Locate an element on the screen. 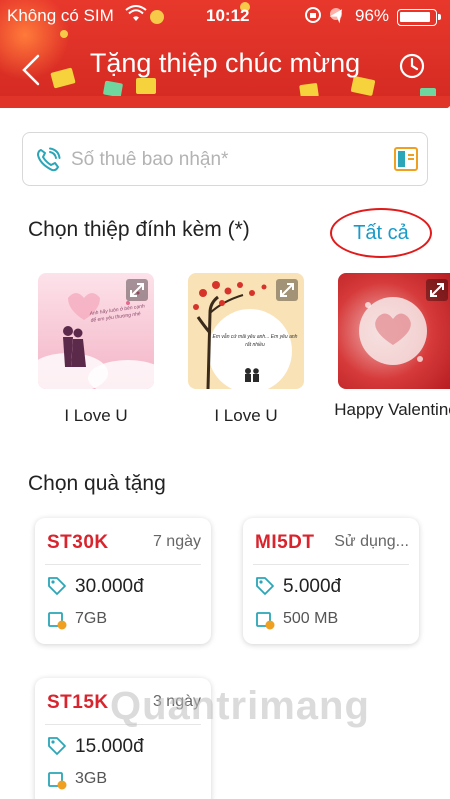 The width and height of the screenshot is (450, 799). gift-price: 30.000đ is located at coordinates (109, 586).